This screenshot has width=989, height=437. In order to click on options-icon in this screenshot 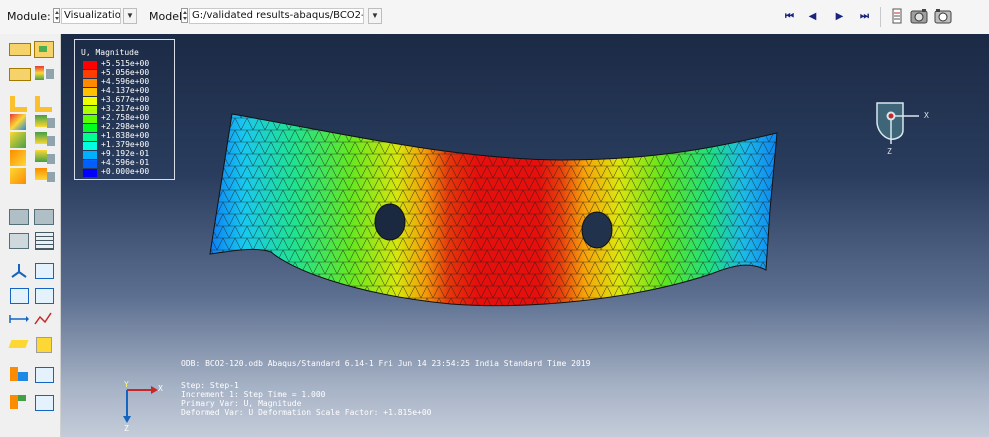, I will do `click(44, 374)`.